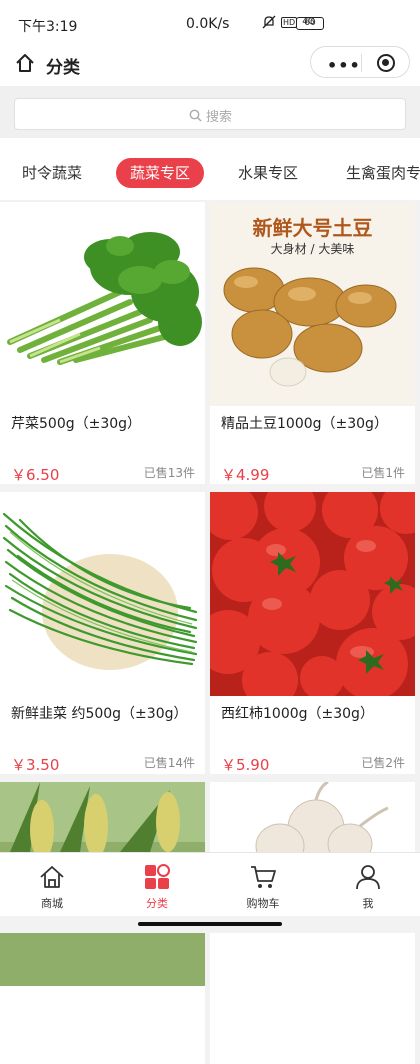 Image resolution: width=420 pixels, height=1064 pixels. I want to click on product-card: 西红柿1000g（±30g） ￥5.90 已售2件, so click(312, 633).